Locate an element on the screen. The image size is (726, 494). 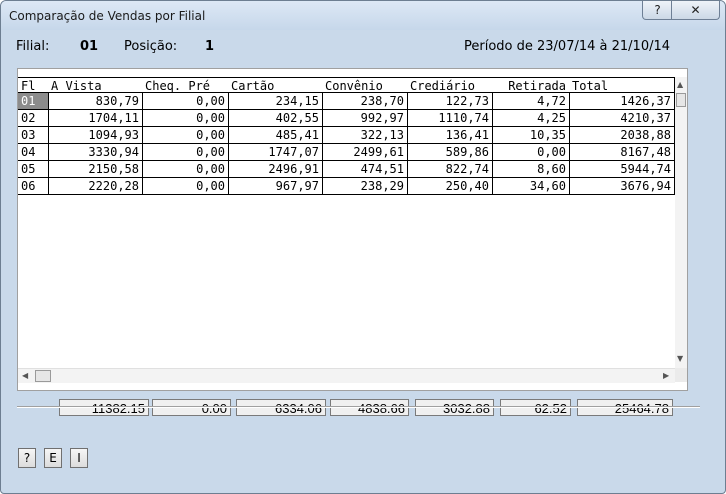
row-filial-cell: 04 is located at coordinates (33, 152).